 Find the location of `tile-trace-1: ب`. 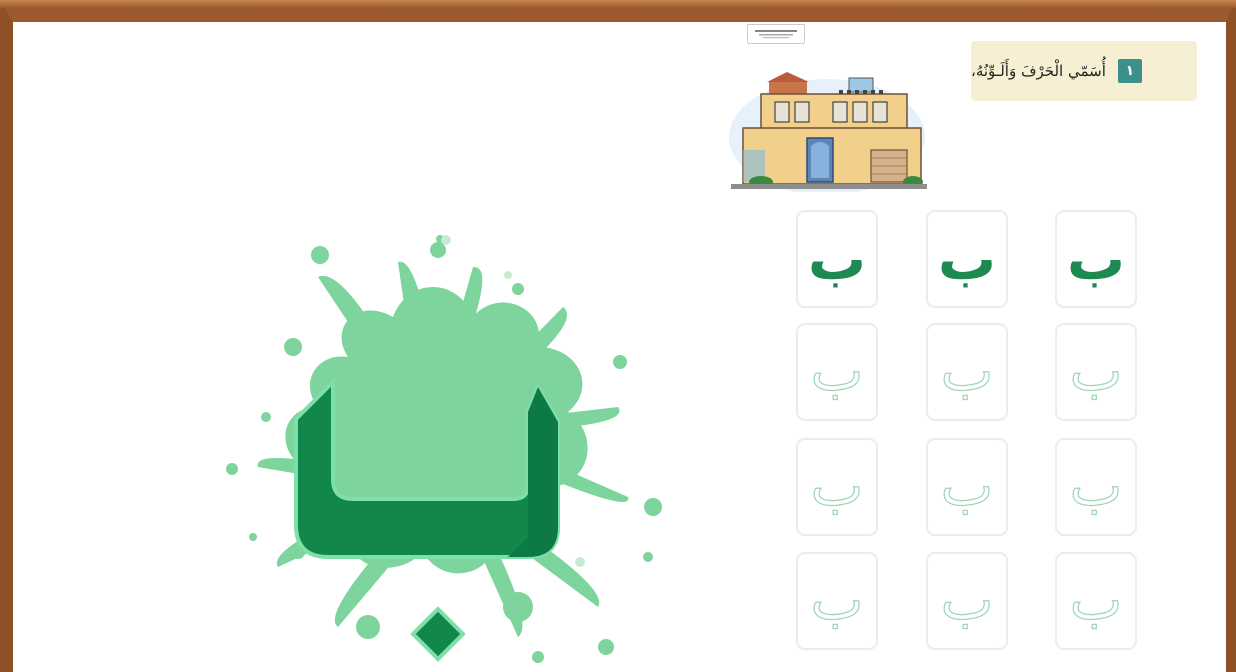

tile-trace-1: ب is located at coordinates (1096, 372).